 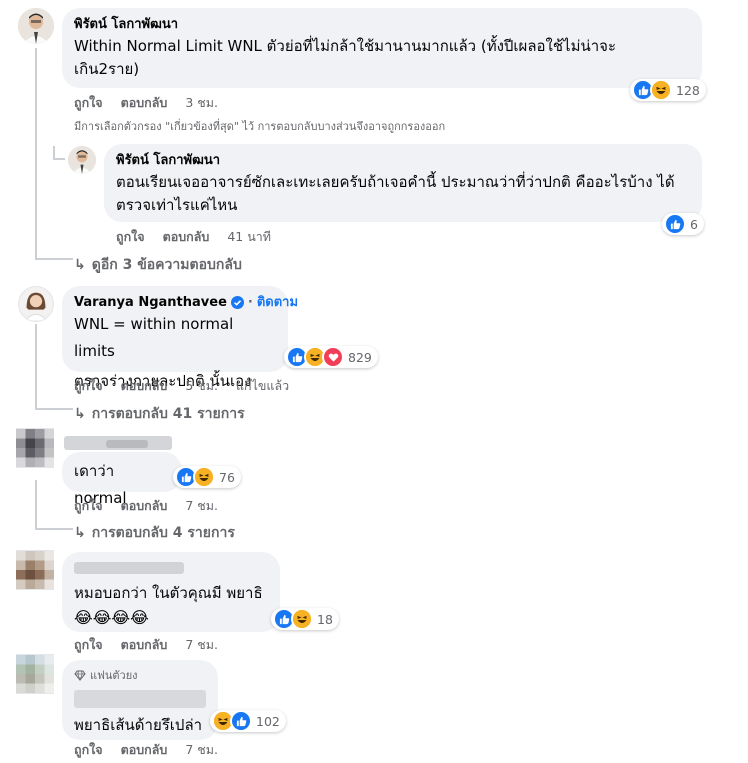 What do you see at coordinates (262, 386) in the screenshot?
I see `edited-label: แก้ไขแล้ว` at bounding box center [262, 386].